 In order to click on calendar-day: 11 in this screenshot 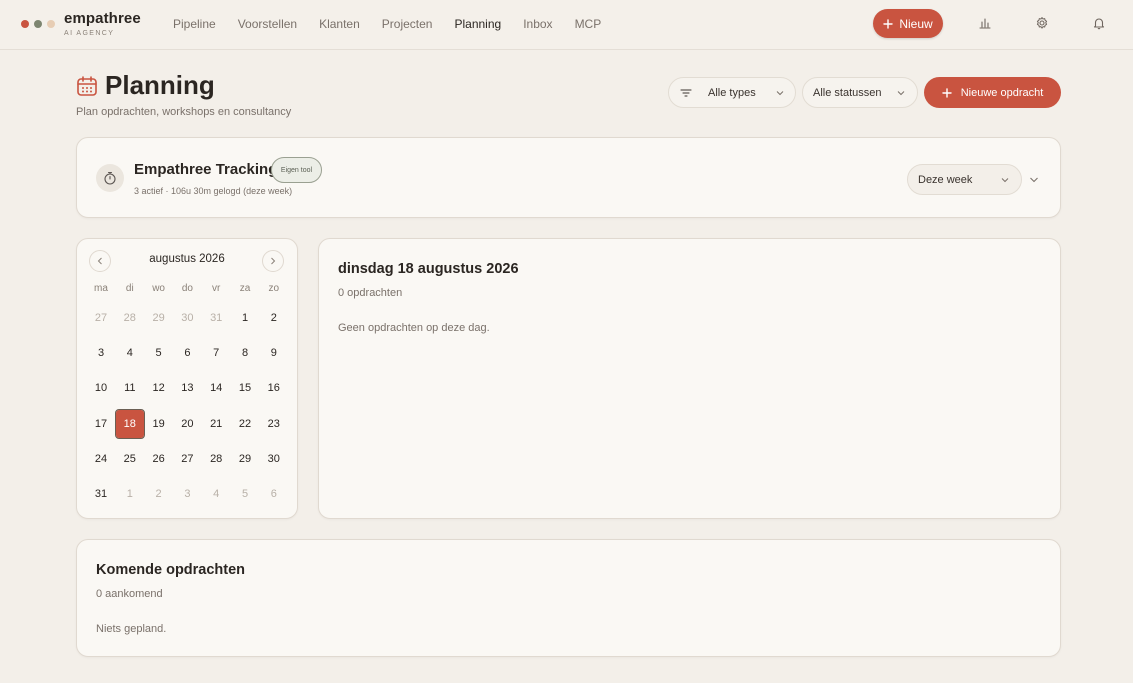, I will do `click(130, 388)`.